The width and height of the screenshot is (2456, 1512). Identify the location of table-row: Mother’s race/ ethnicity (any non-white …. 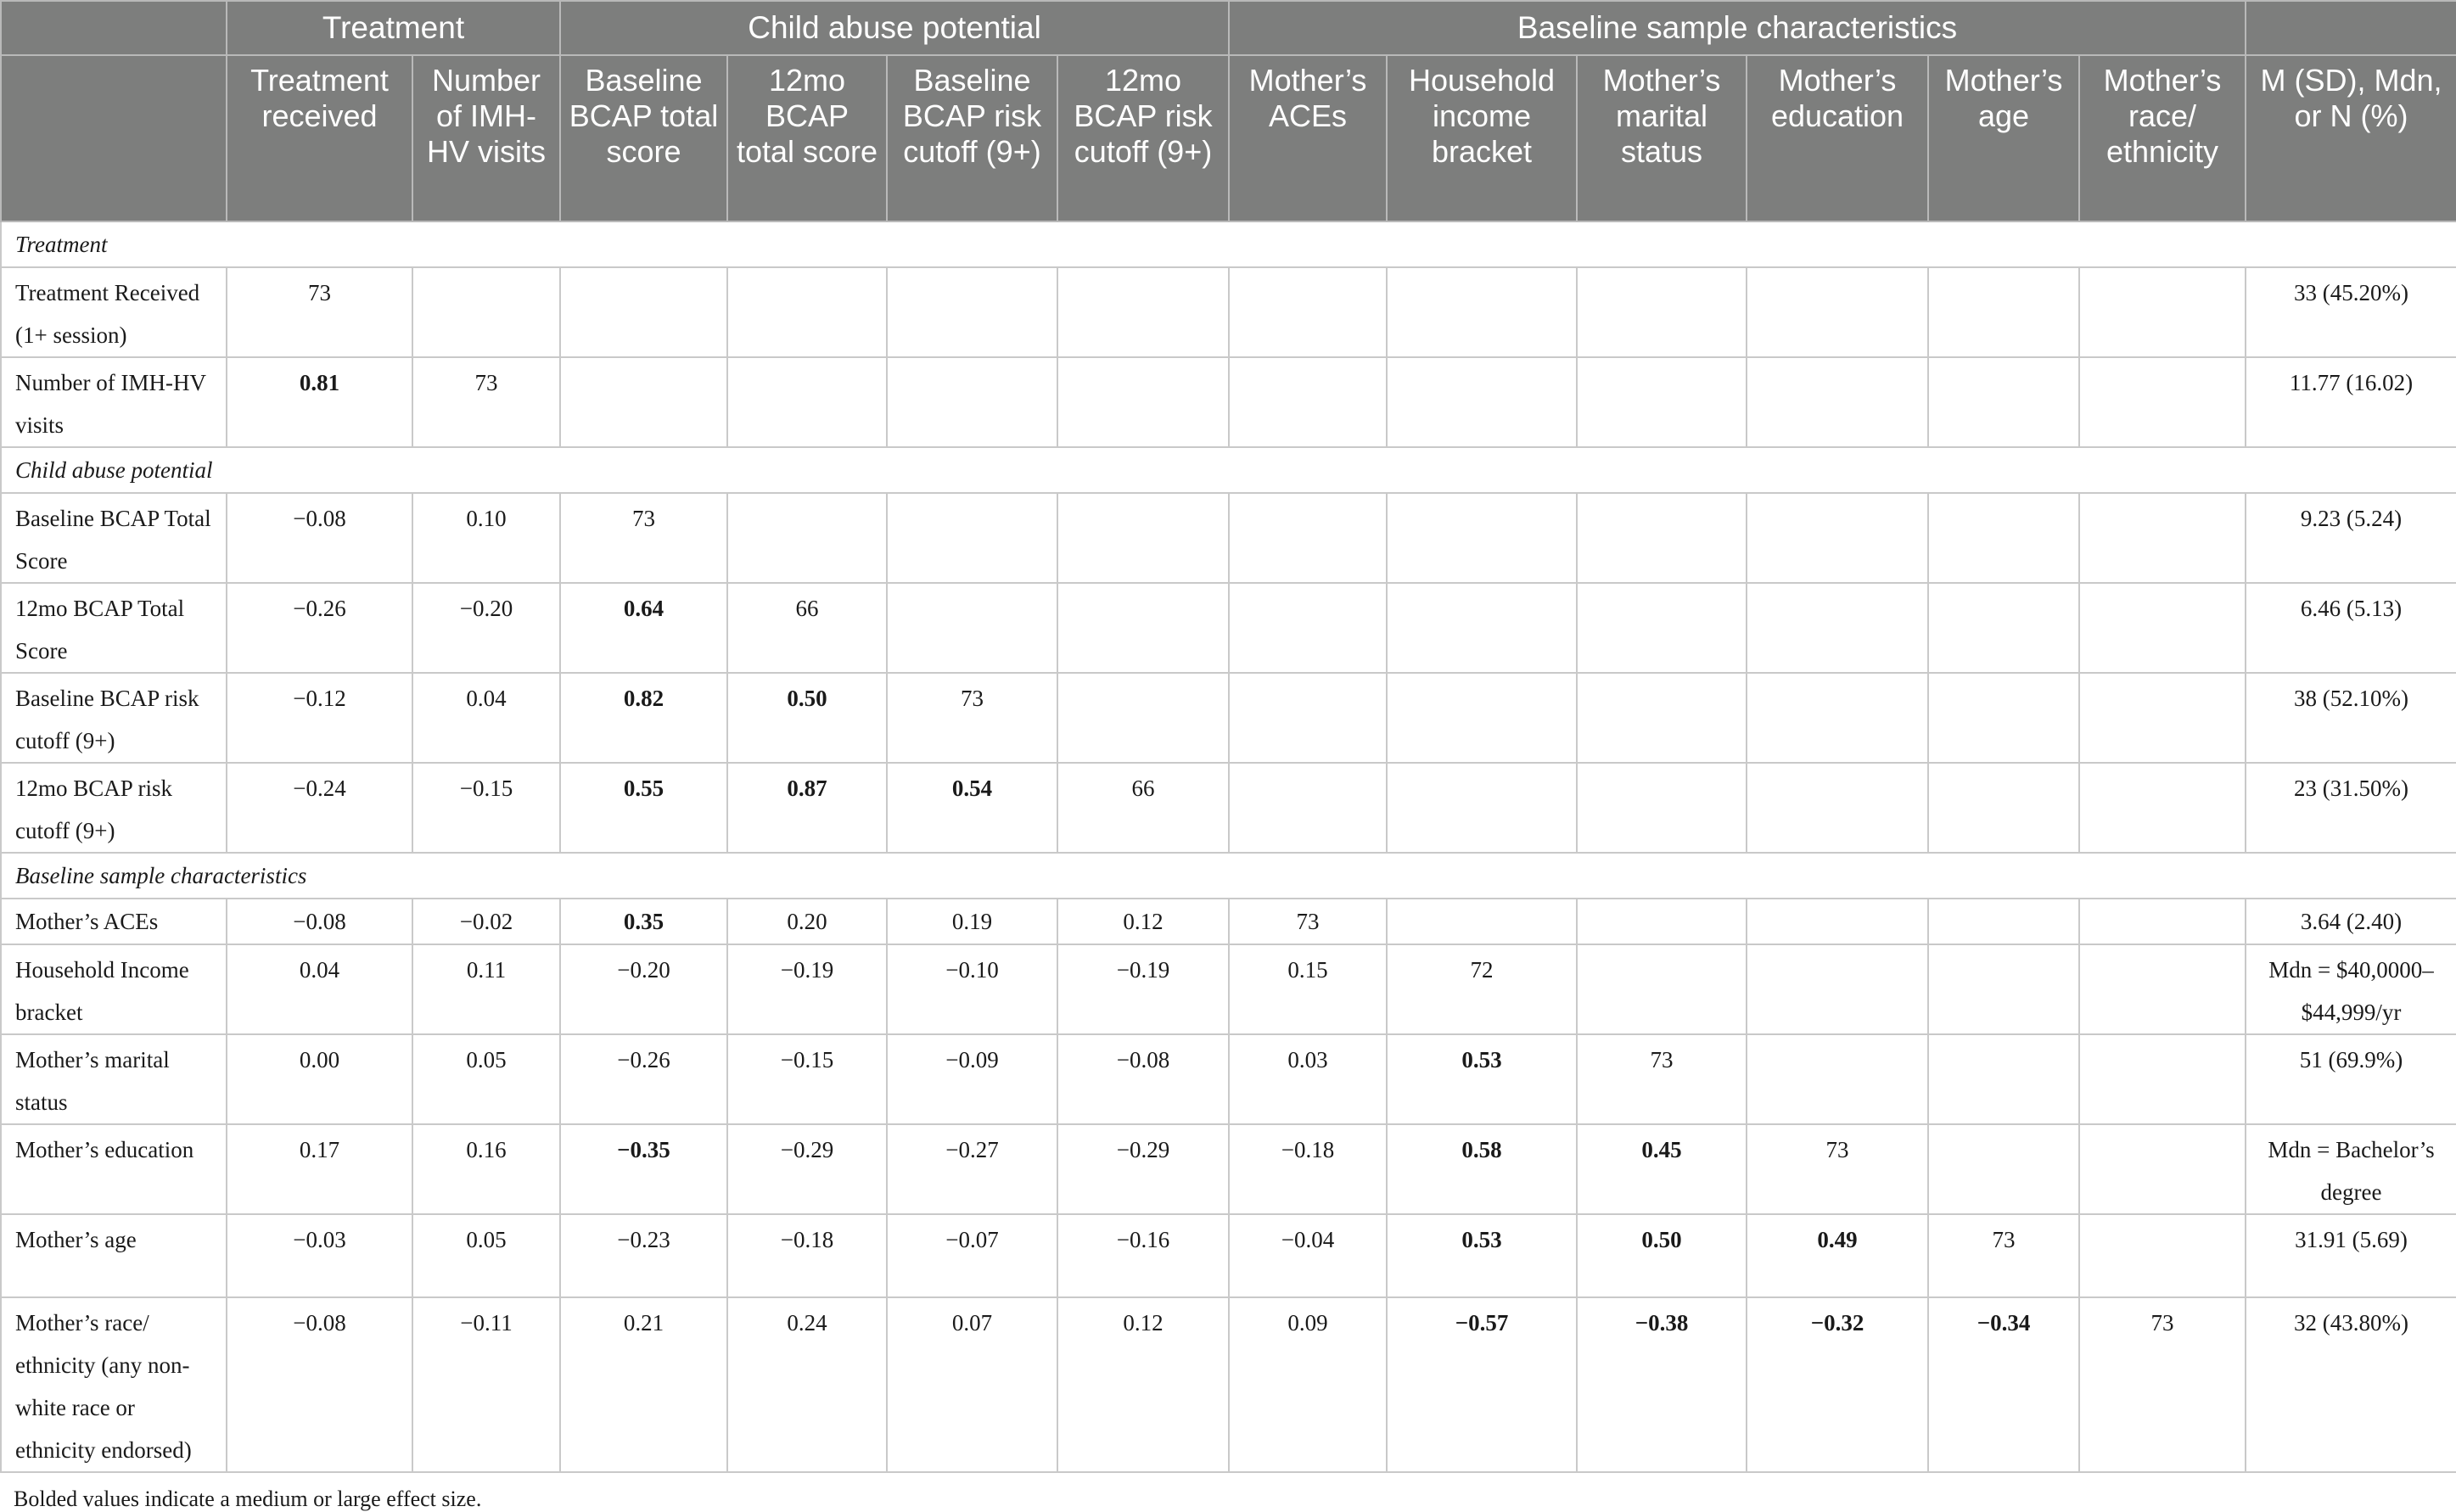
(1228, 1384).